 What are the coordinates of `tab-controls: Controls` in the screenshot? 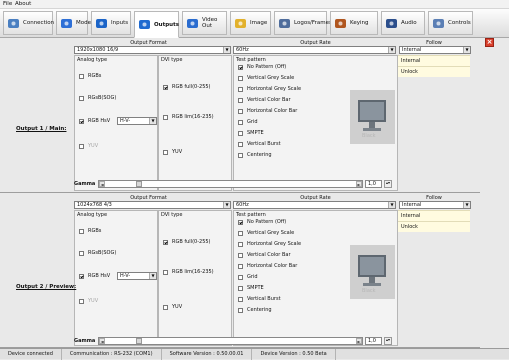 It's located at (450, 23).